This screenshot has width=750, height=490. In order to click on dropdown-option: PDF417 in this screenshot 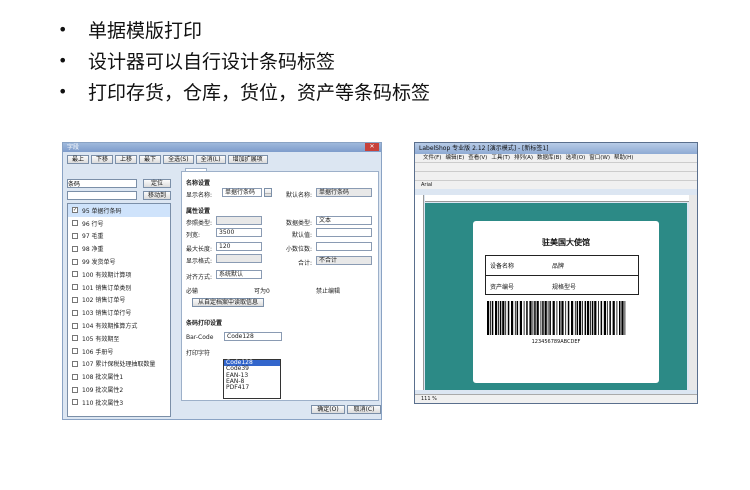, I will do `click(252, 387)`.